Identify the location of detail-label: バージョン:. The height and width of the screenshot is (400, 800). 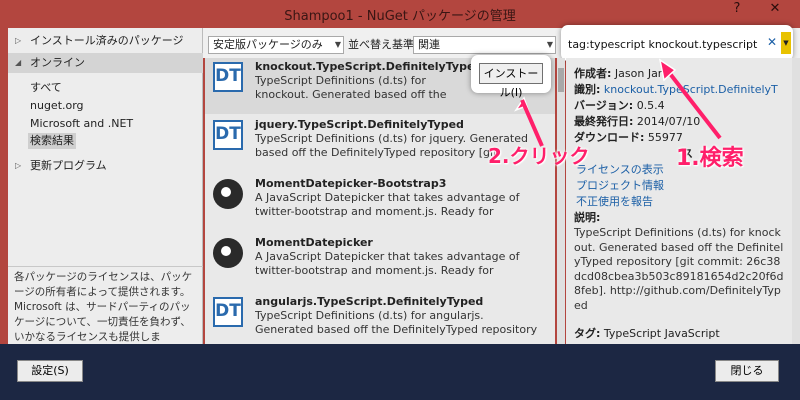
(604, 105).